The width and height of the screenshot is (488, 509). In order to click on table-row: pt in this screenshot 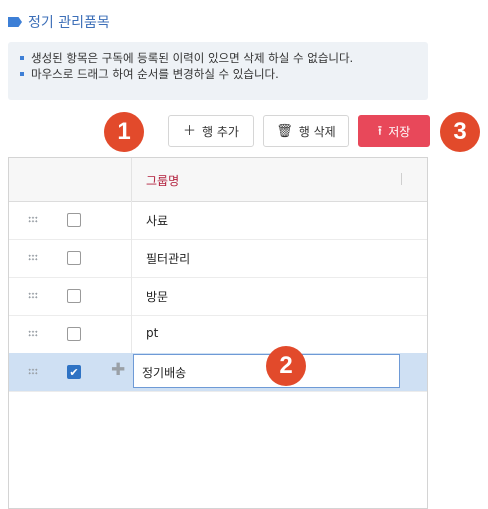, I will do `click(218, 334)`.